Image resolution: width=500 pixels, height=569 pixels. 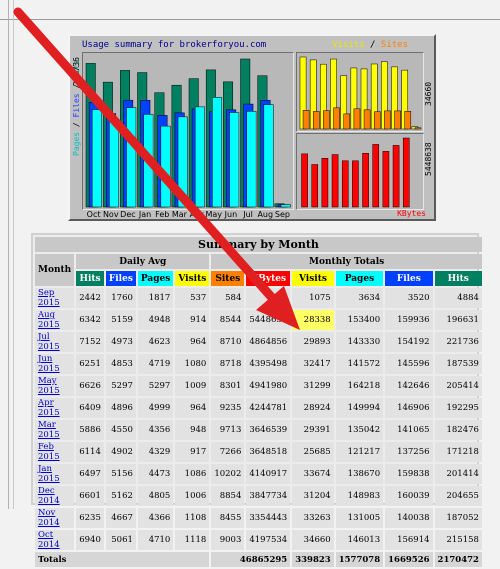 I want to click on col-files: Files, so click(x=409, y=278).